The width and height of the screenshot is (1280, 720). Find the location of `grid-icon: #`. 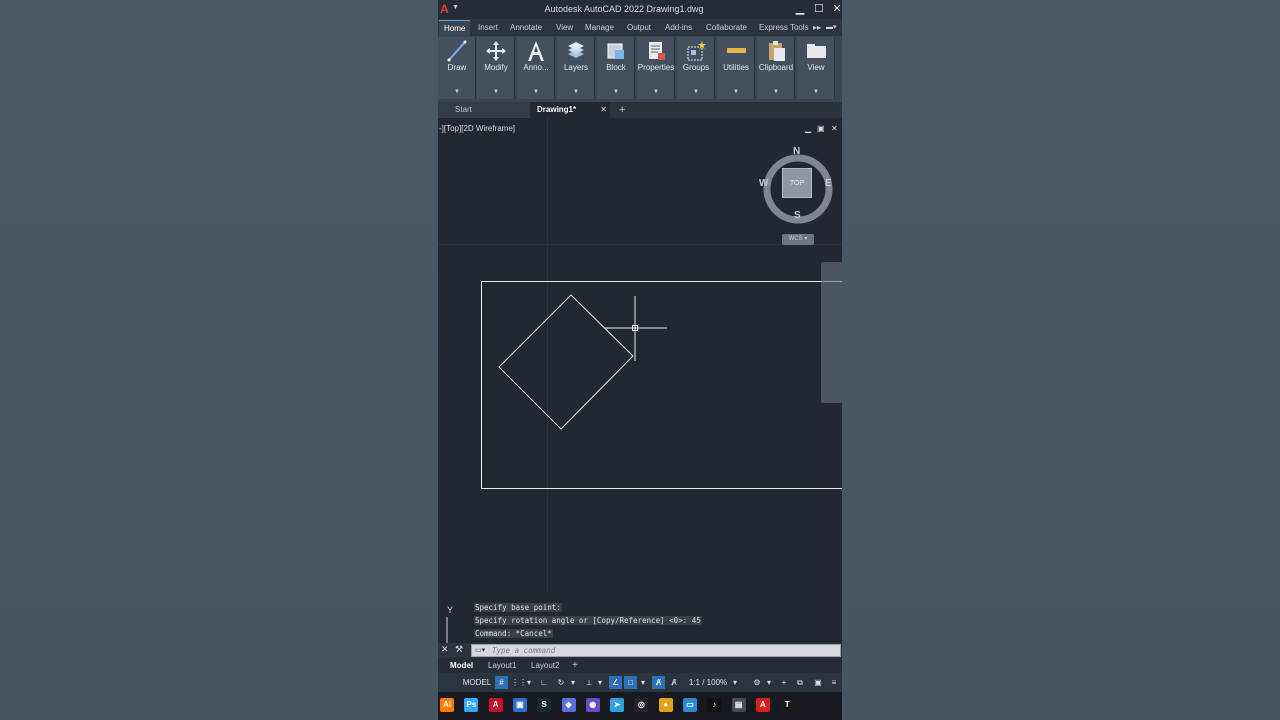

grid-icon: # is located at coordinates (501, 682).